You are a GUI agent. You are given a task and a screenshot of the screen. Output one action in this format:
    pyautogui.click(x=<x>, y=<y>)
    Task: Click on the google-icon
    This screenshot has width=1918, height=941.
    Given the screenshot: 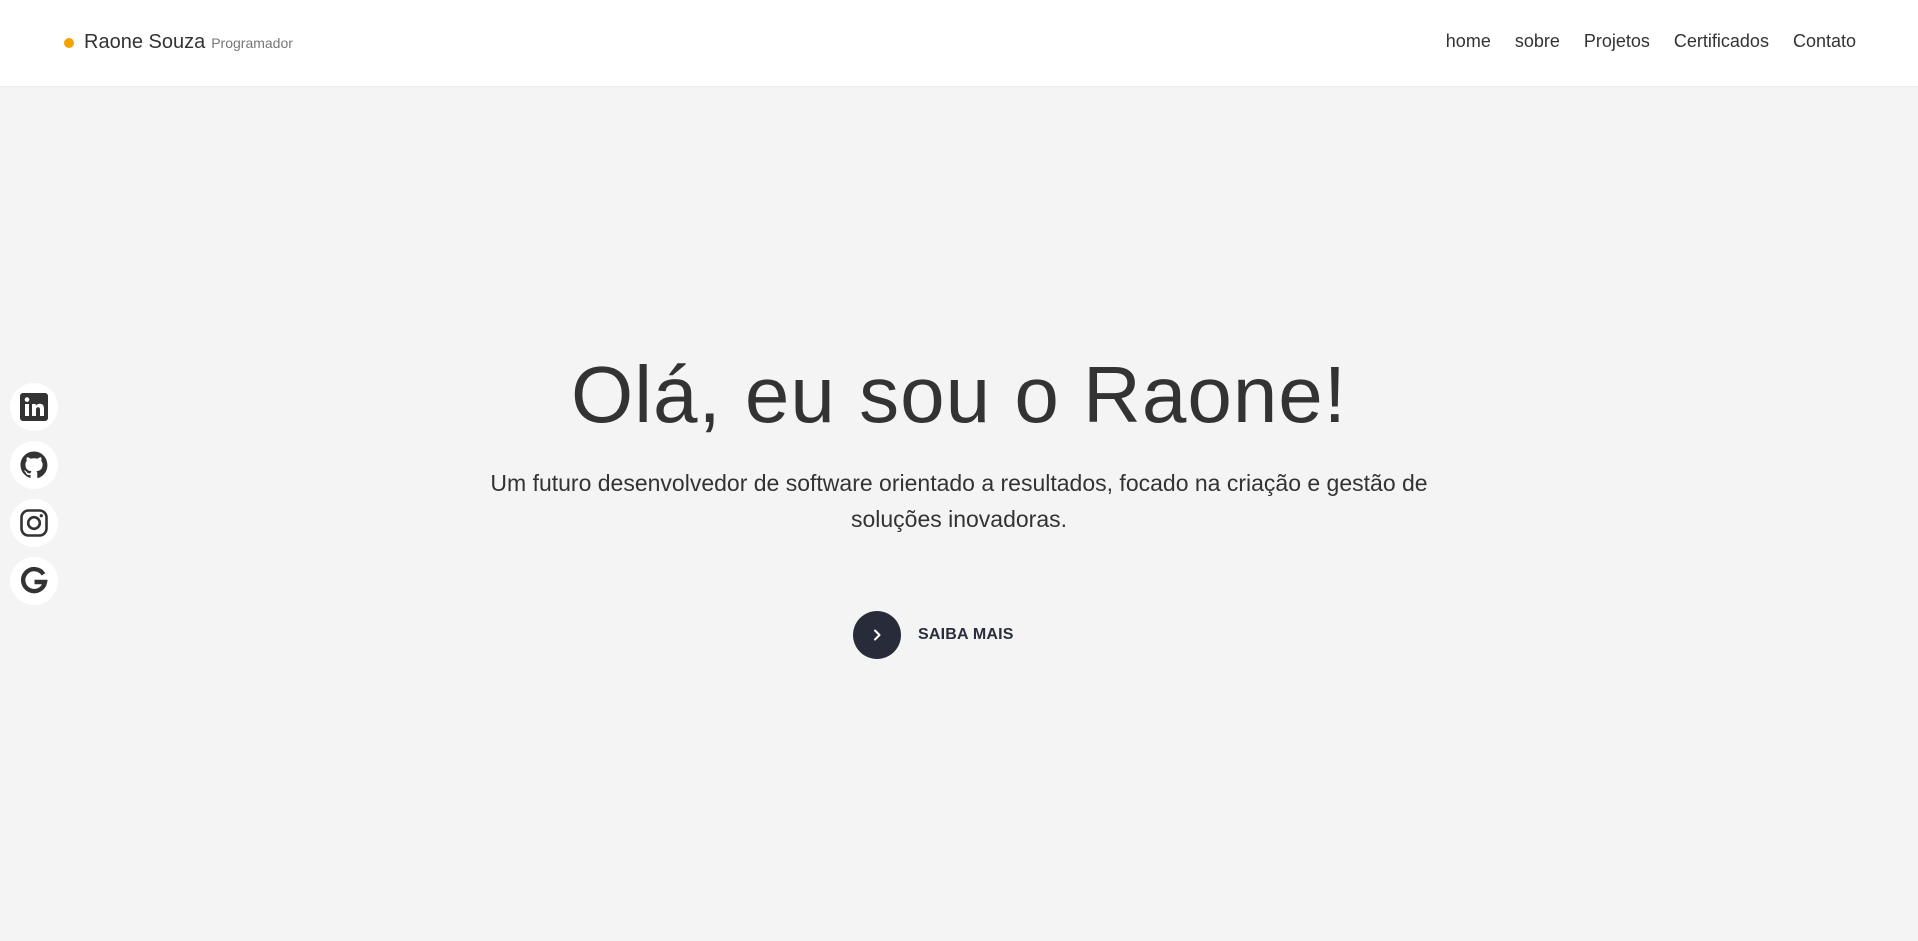 What is the action you would take?
    pyautogui.click(x=34, y=580)
    